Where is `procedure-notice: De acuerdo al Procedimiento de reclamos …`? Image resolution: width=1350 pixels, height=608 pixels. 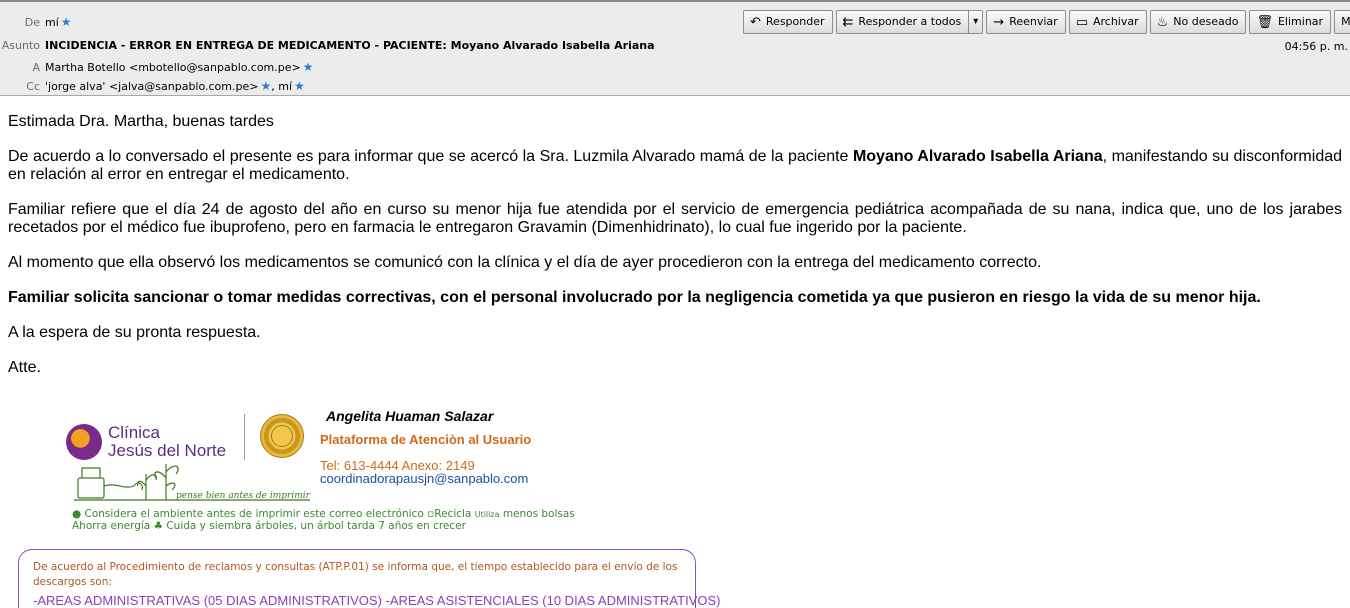 procedure-notice: De acuerdo al Procedimiento de reclamos … is located at coordinates (369, 578).